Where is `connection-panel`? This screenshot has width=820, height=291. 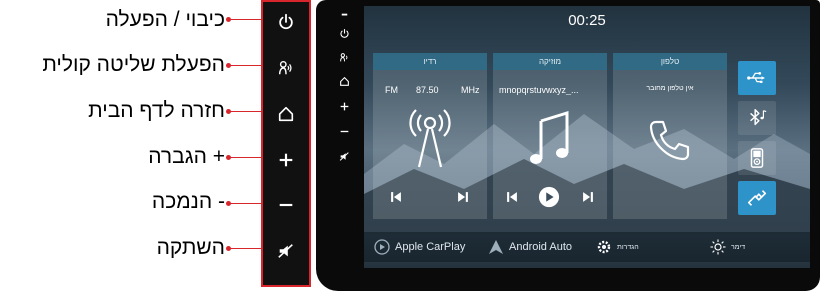
connection-panel is located at coordinates (757, 136).